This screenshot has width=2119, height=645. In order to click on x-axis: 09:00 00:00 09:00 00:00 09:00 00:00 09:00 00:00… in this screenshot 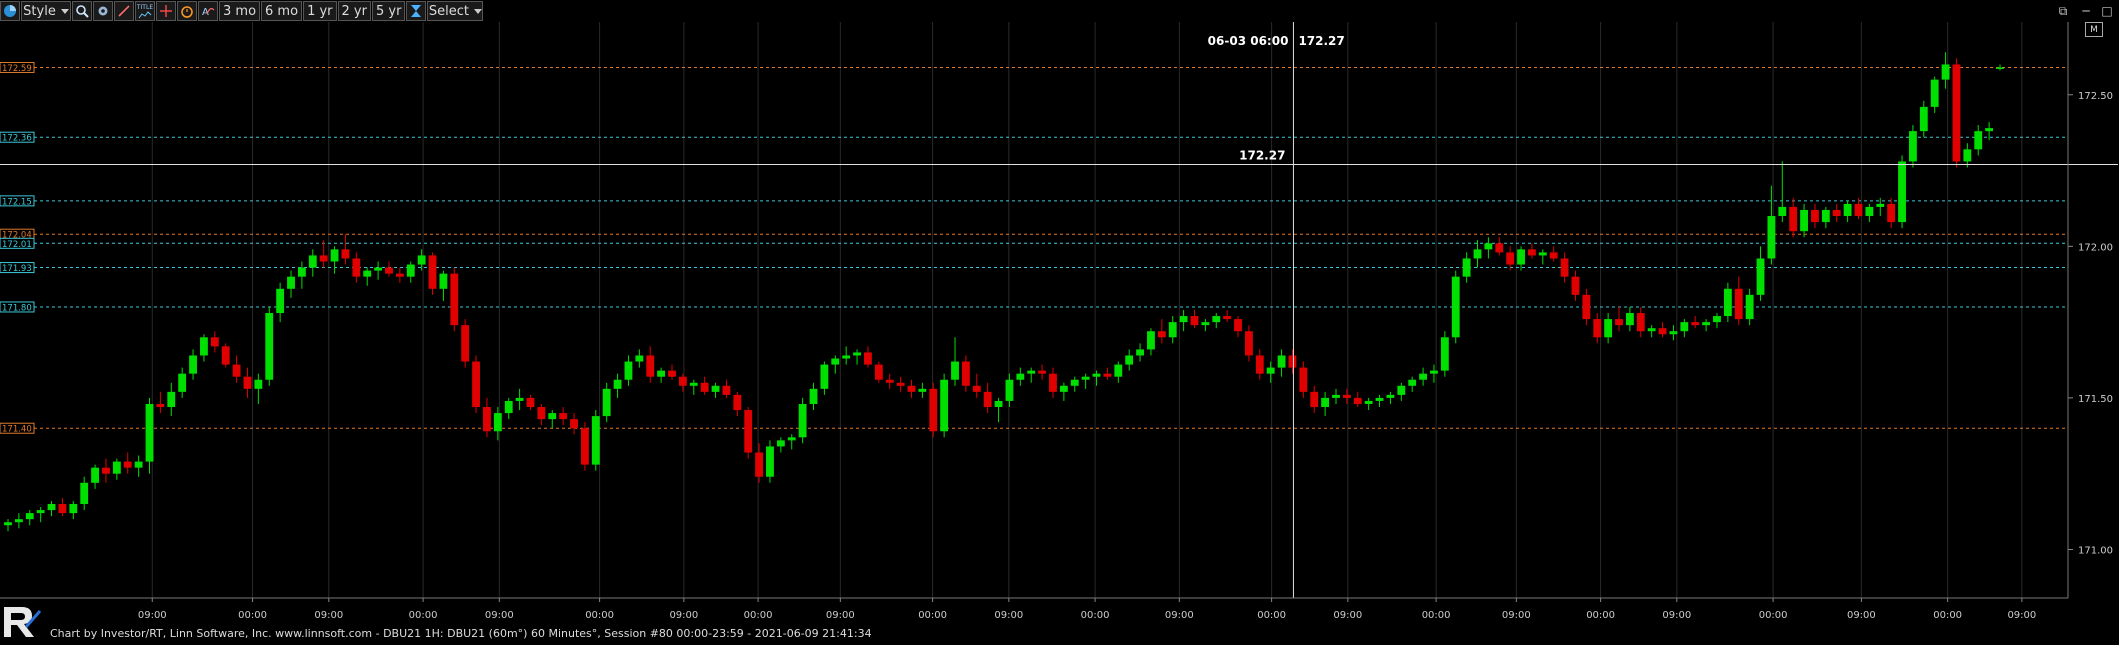, I will do `click(1034, 609)`.